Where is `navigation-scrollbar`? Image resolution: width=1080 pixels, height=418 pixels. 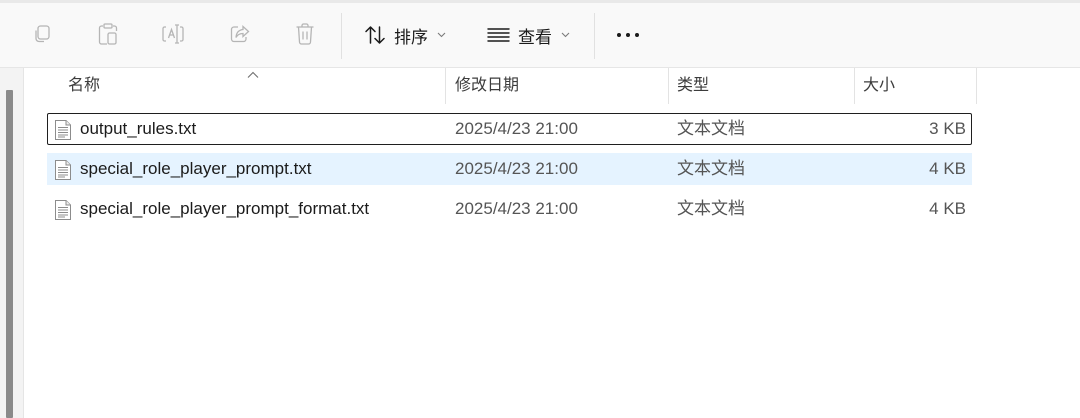
navigation-scrollbar is located at coordinates (9, 254).